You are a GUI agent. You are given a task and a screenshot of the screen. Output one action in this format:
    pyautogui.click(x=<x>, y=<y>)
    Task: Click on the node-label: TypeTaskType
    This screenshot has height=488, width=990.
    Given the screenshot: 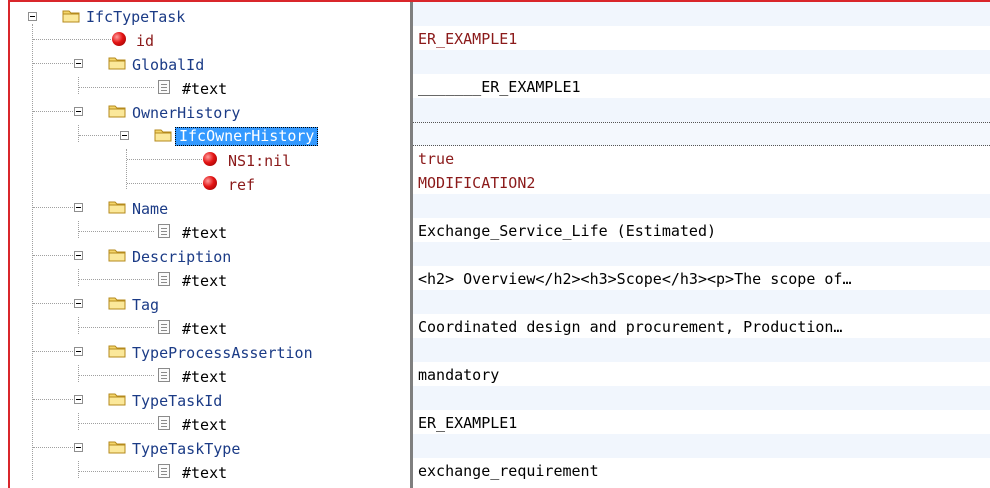 What is the action you would take?
    pyautogui.click(x=186, y=449)
    